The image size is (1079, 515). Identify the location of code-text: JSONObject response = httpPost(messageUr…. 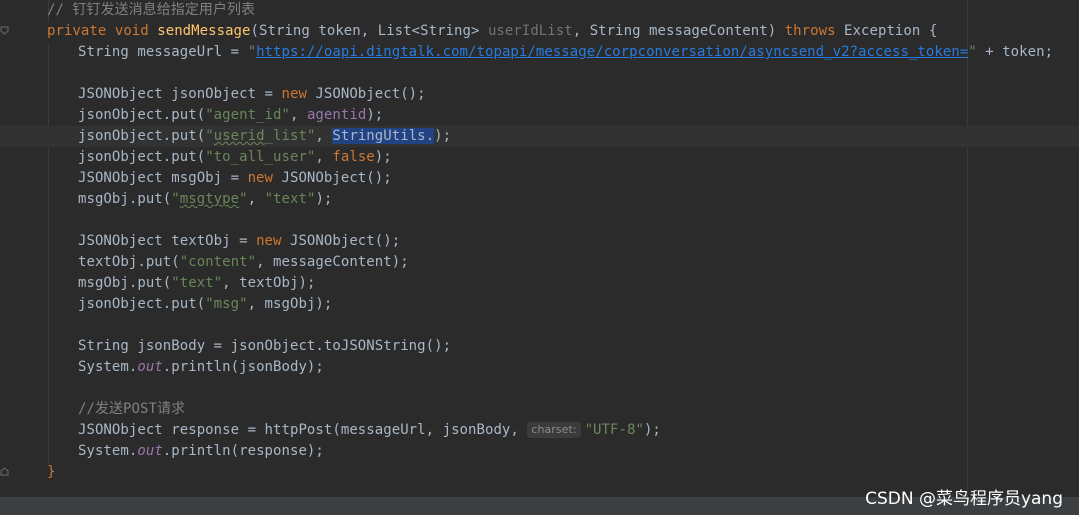
(303, 430).